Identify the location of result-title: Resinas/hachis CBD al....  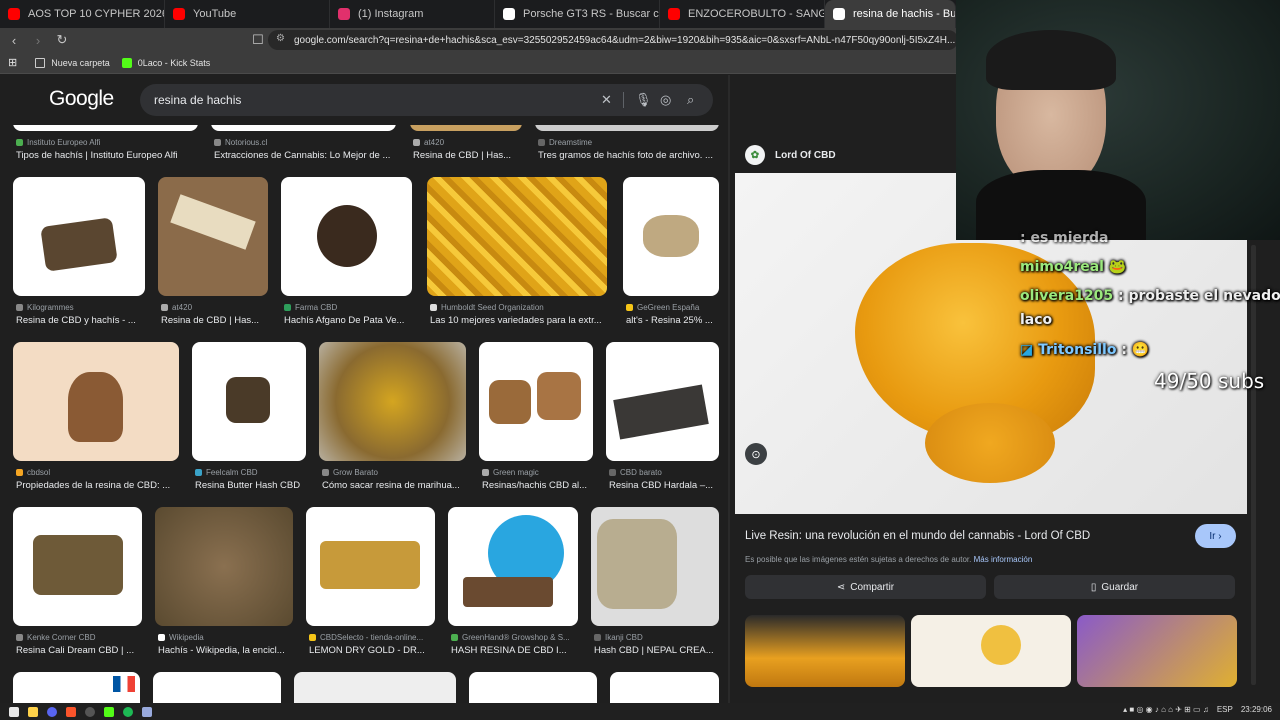
(537, 485).